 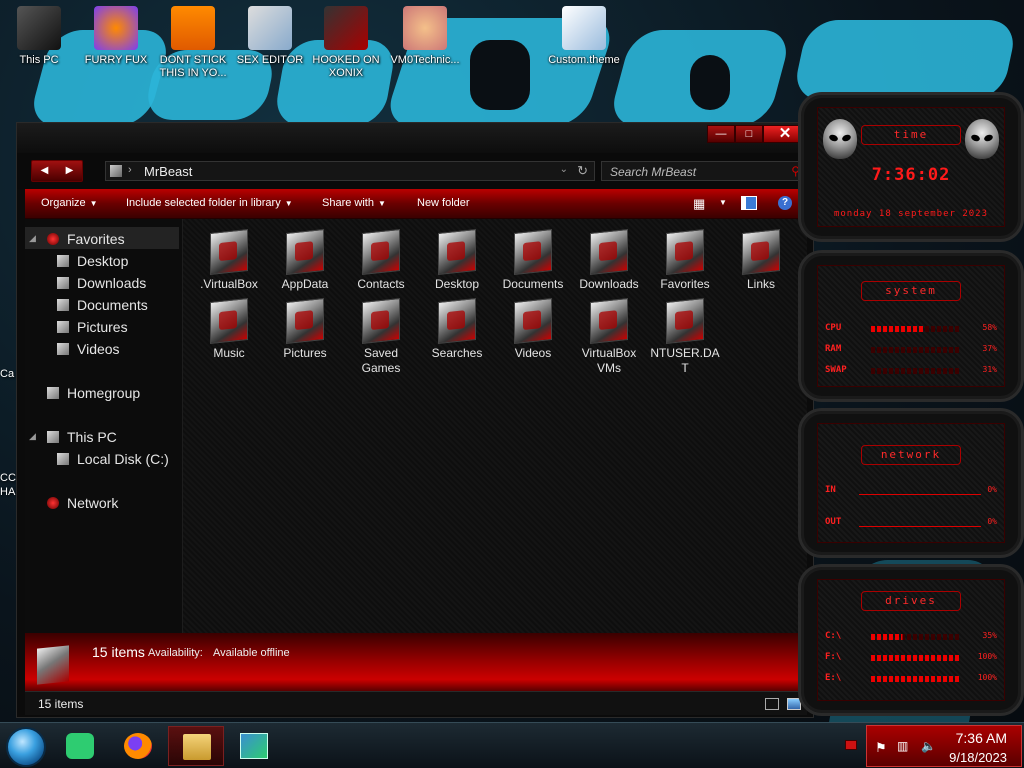 What do you see at coordinates (63, 283) in the screenshot?
I see `downloads-icon` at bounding box center [63, 283].